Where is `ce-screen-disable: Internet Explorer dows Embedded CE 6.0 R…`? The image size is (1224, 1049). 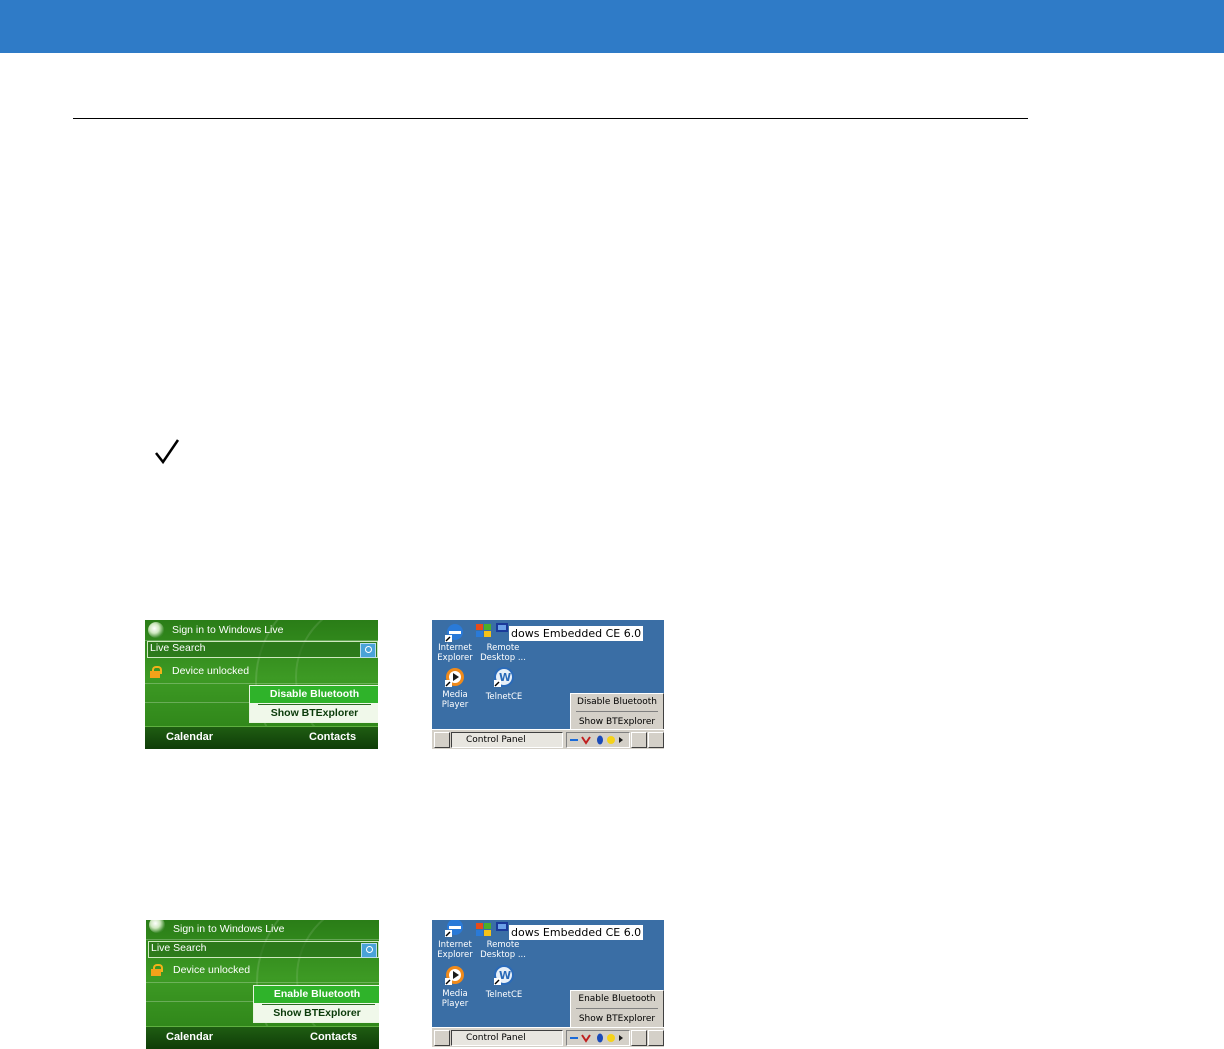 ce-screen-disable: Internet Explorer dows Embedded CE 6.0 R… is located at coordinates (548, 684).